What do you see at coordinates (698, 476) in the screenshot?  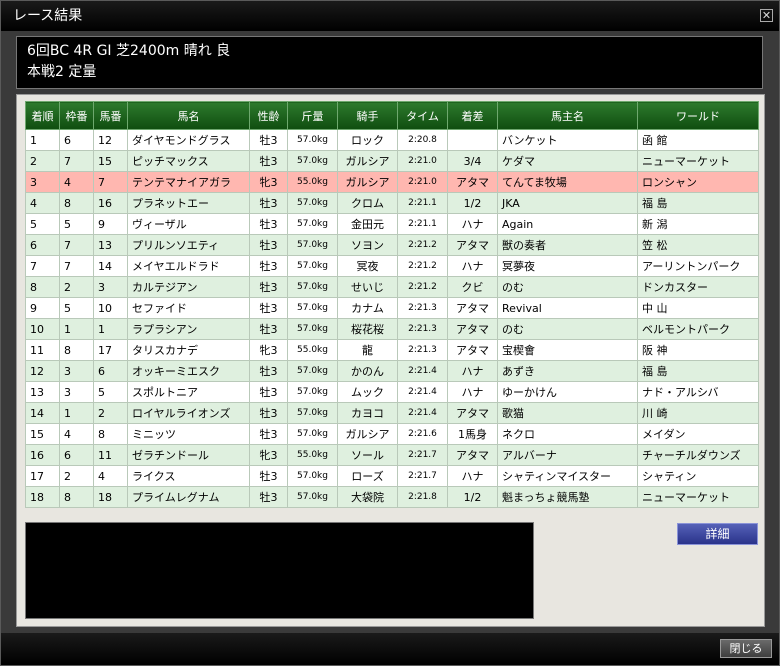 I see `cell-world: シャティン` at bounding box center [698, 476].